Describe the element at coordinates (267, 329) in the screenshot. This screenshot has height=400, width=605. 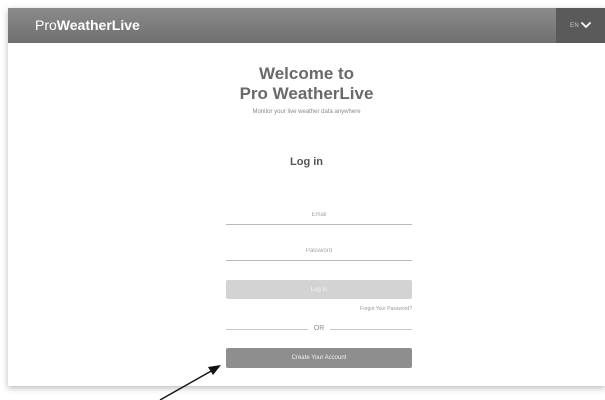
I see `divider-line-left` at that location.